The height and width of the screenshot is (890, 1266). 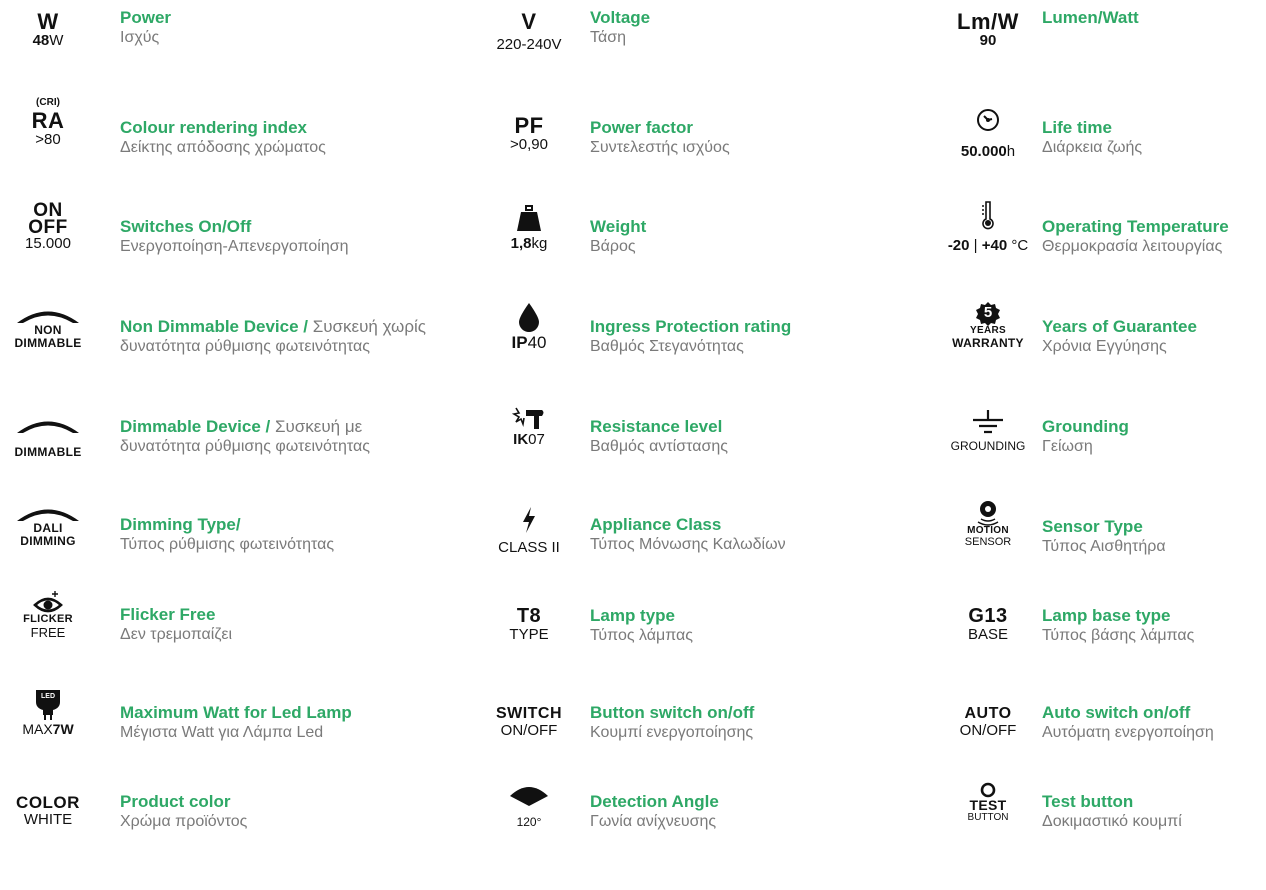 What do you see at coordinates (1104, 346) in the screenshot?
I see `spec-subtitle: Χρόνια Εγγύησης` at bounding box center [1104, 346].